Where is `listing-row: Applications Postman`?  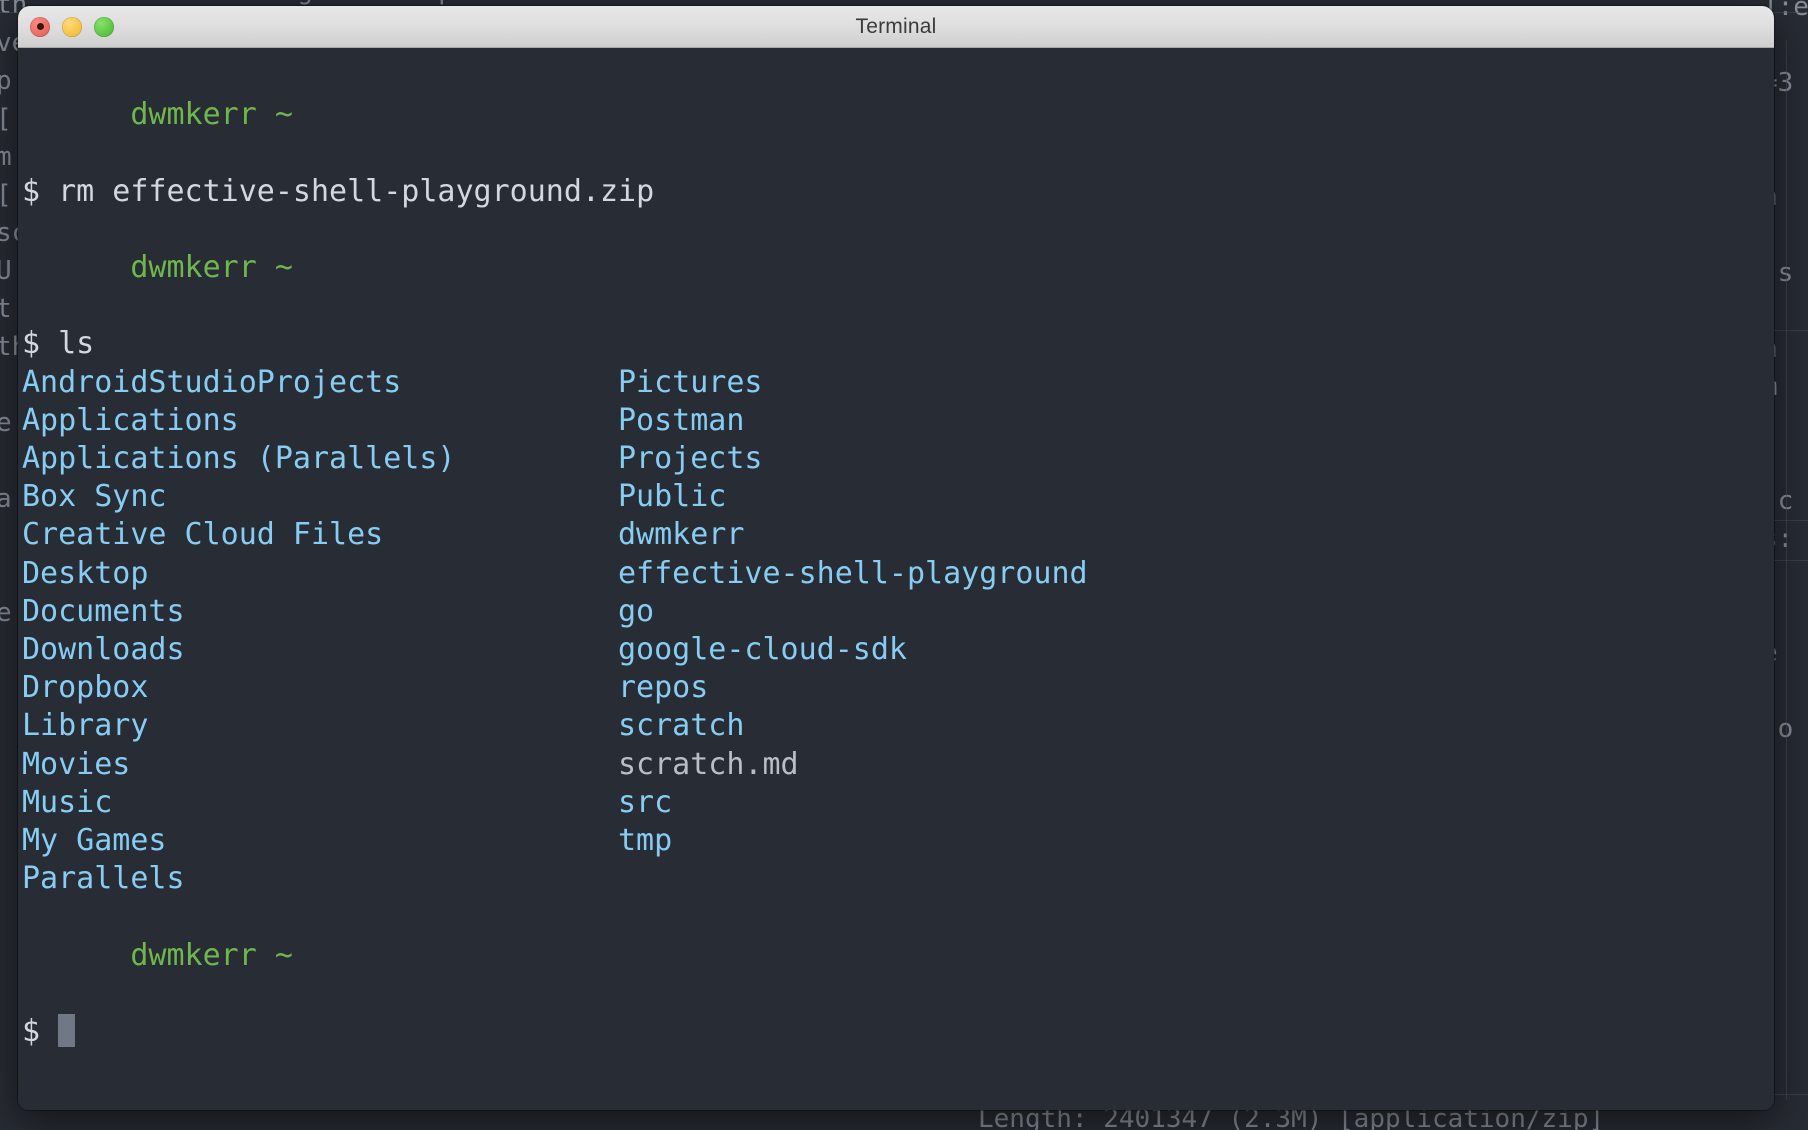 listing-row: Applications Postman is located at coordinates (896, 421).